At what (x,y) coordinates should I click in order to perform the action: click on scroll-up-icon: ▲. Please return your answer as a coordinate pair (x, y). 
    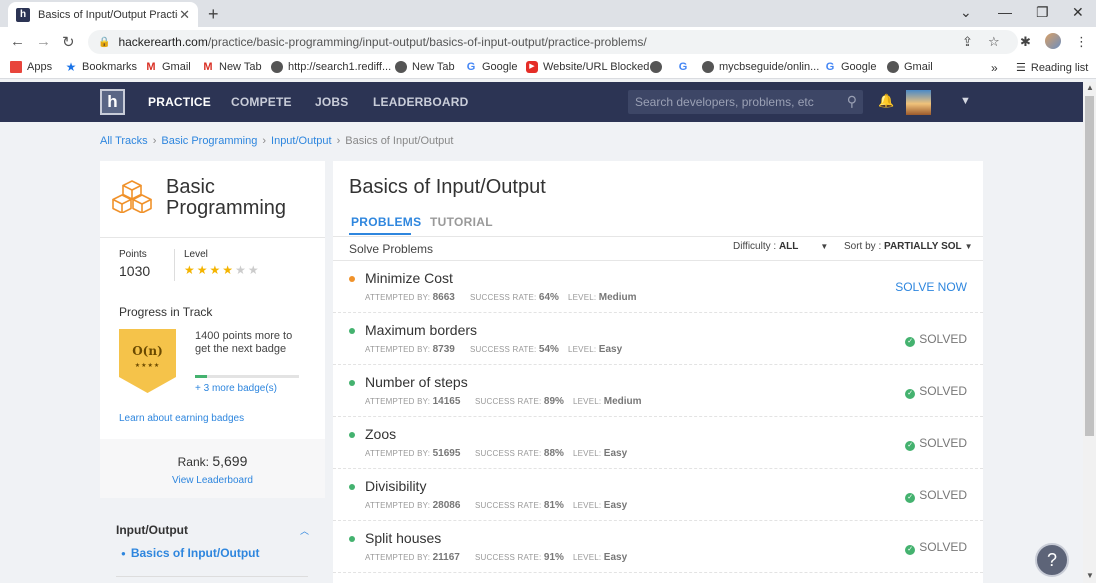
    Looking at the image, I should click on (1090, 87).